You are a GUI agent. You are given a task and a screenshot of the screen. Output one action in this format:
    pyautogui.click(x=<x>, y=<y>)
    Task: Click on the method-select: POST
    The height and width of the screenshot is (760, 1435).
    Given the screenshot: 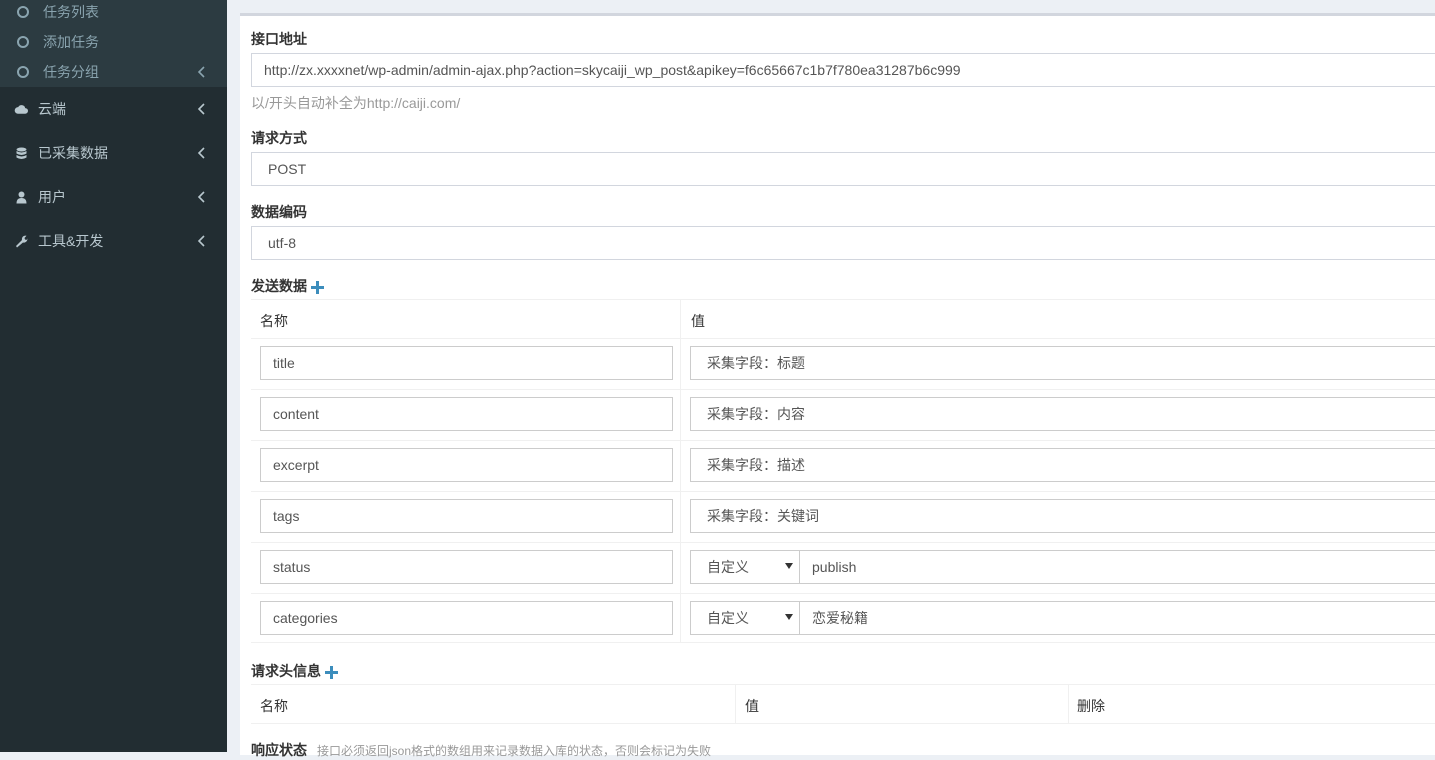 What is the action you would take?
    pyautogui.click(x=843, y=169)
    